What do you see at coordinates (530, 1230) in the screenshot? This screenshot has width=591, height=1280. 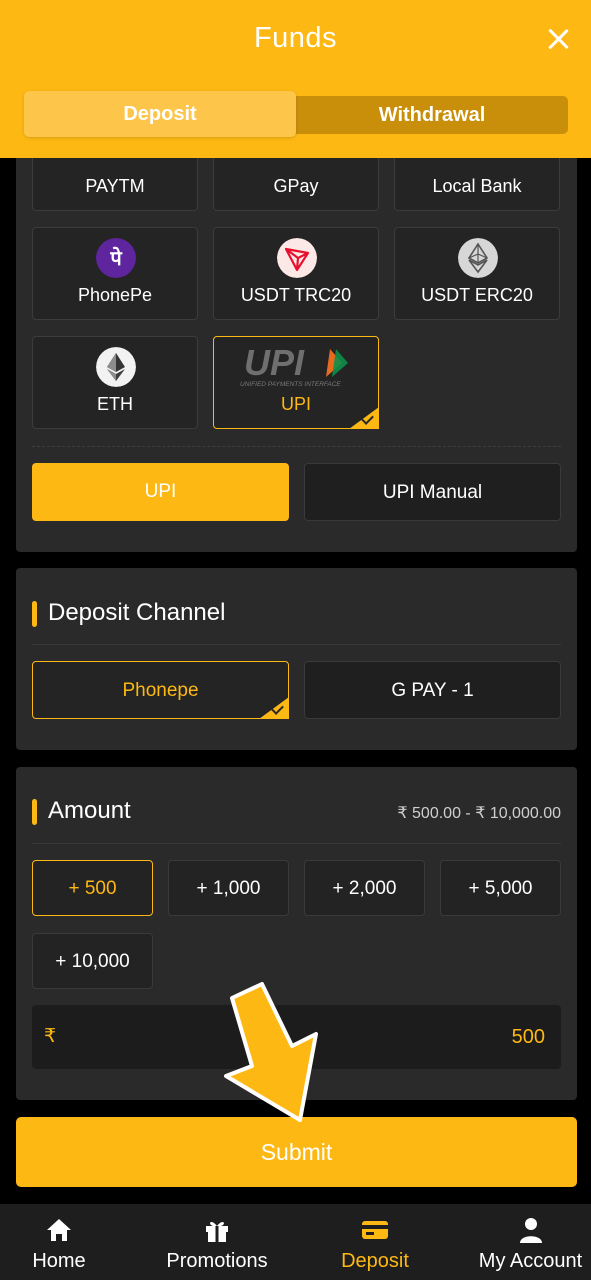 I see `user-icon` at bounding box center [530, 1230].